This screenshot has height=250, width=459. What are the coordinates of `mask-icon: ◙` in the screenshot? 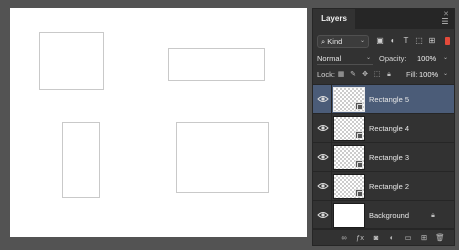 It's located at (376, 237).